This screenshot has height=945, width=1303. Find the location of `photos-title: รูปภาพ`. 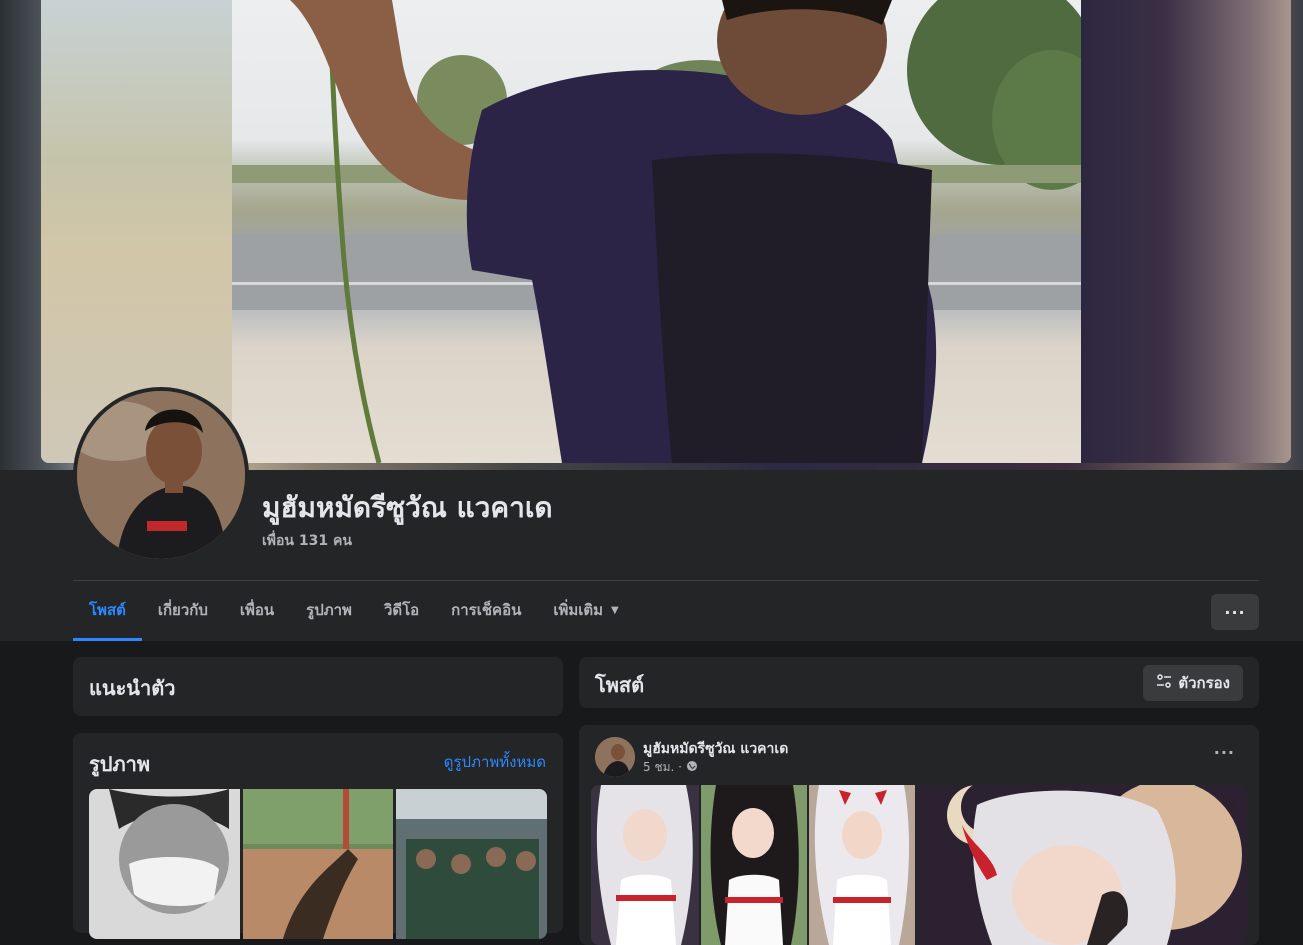

photos-title: รูปภาพ is located at coordinates (120, 764).